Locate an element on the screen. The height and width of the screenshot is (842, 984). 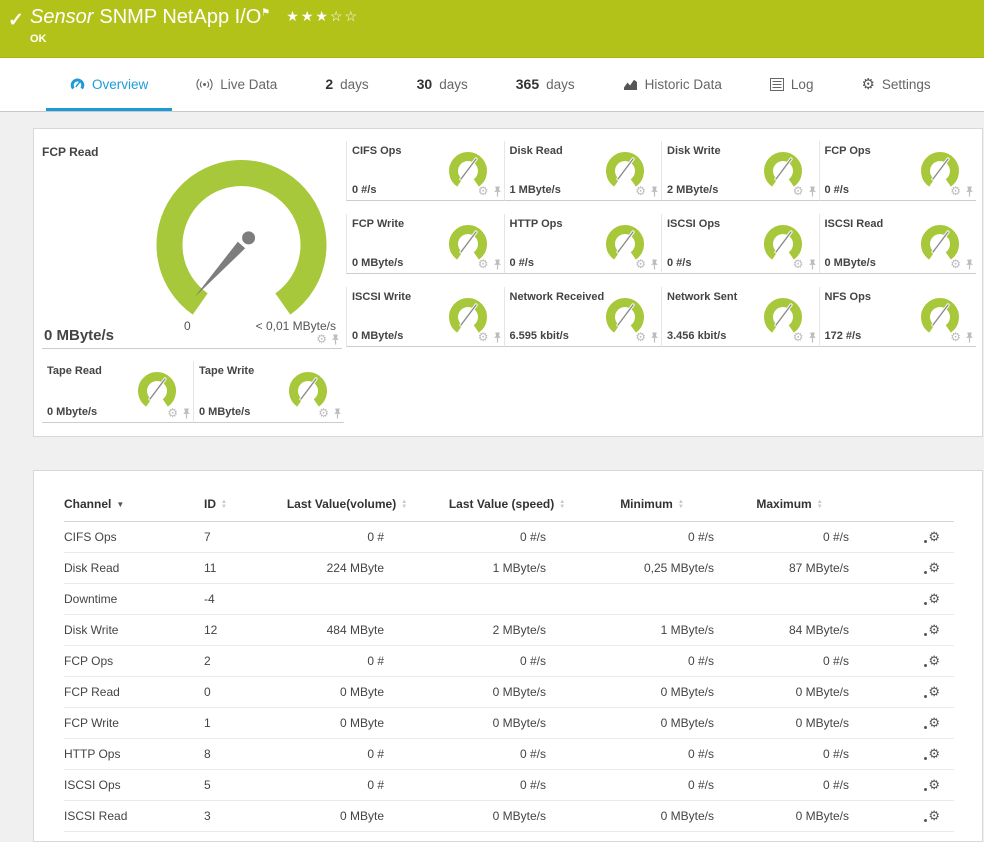
cell-minimum: 0,25 MByte/s is located at coordinates (652, 568).